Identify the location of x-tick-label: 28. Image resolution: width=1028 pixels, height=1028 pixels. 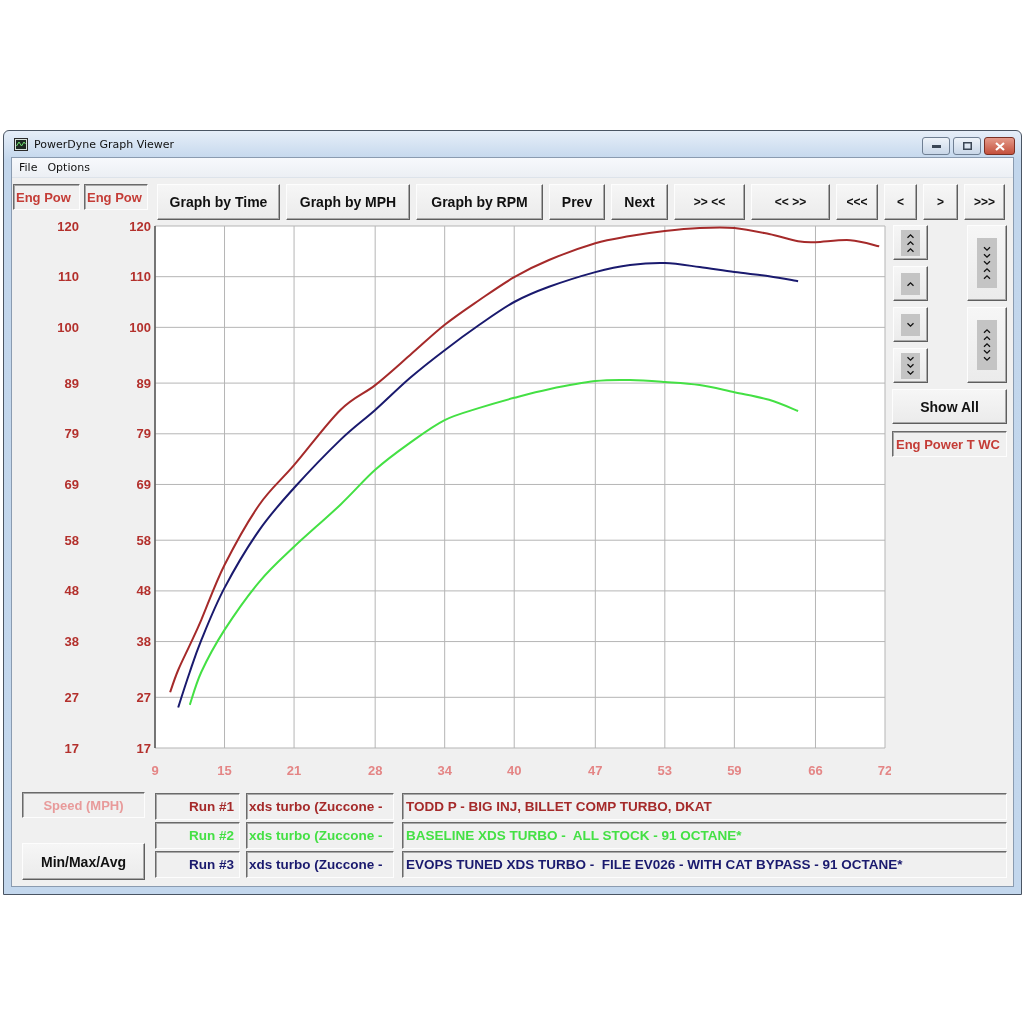
(375, 770).